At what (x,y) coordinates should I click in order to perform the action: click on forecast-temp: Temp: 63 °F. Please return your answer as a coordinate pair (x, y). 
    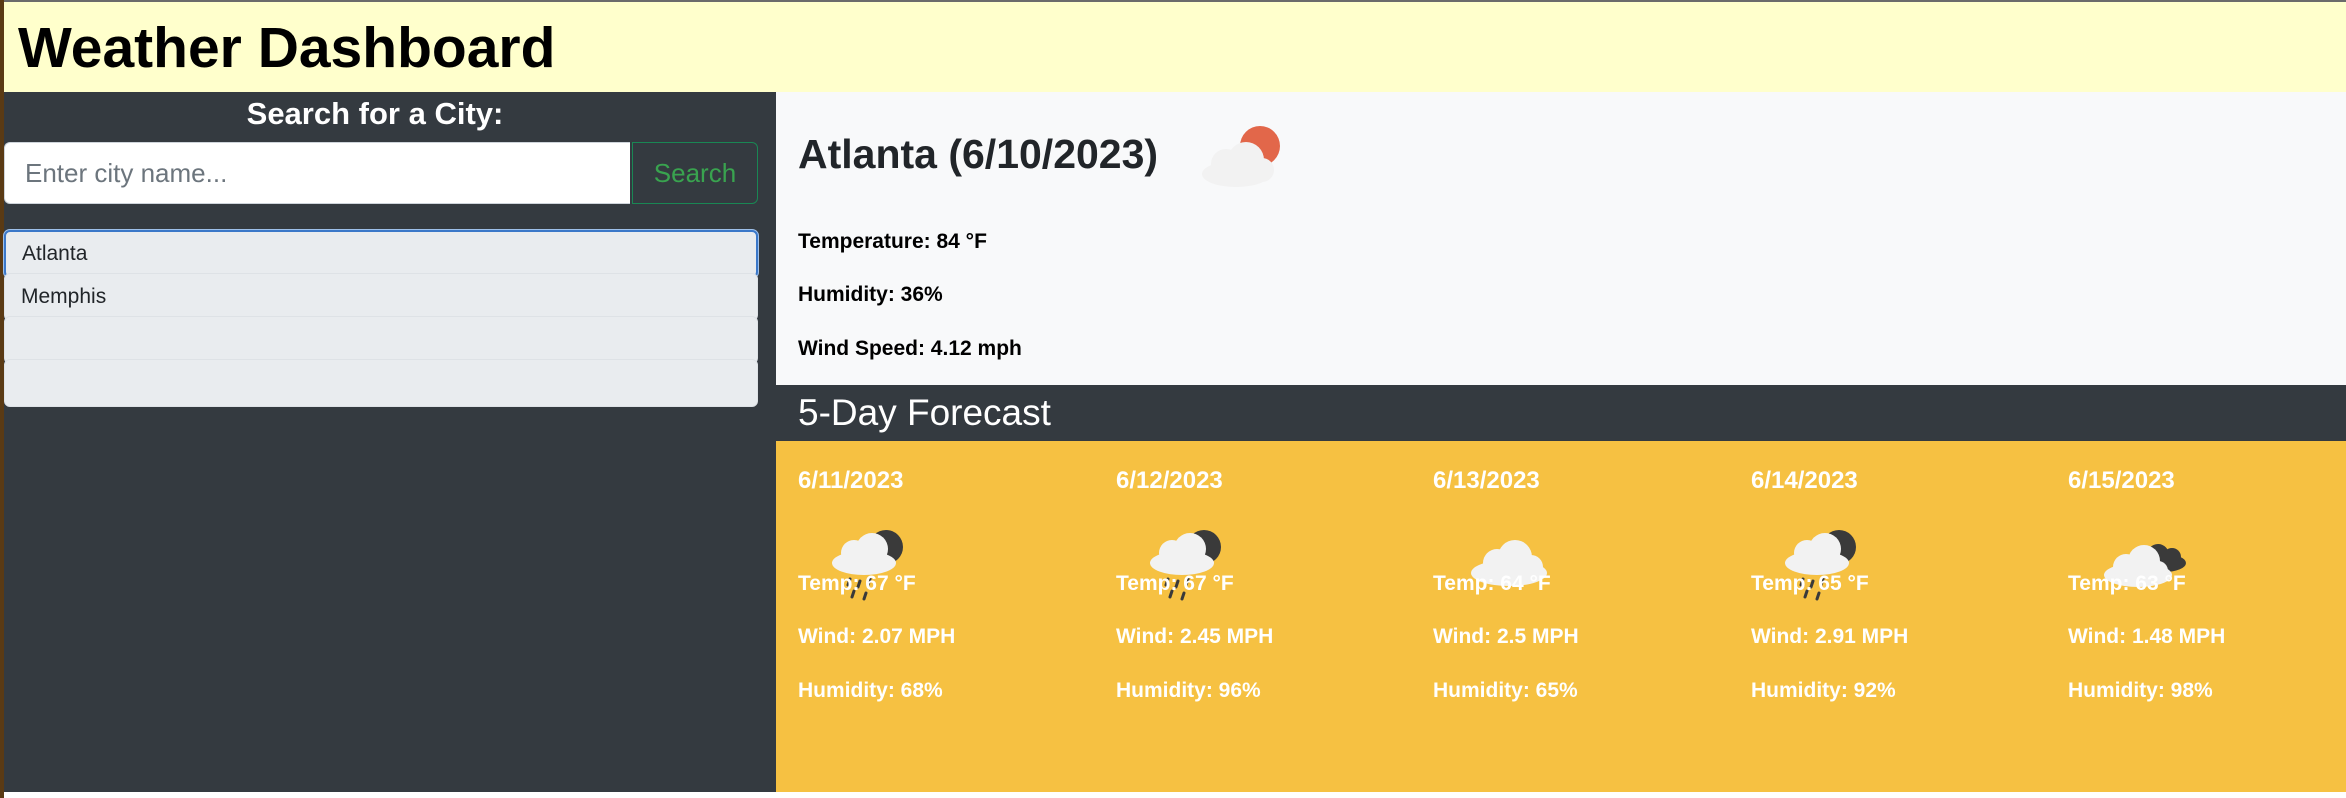
    Looking at the image, I should click on (2127, 583).